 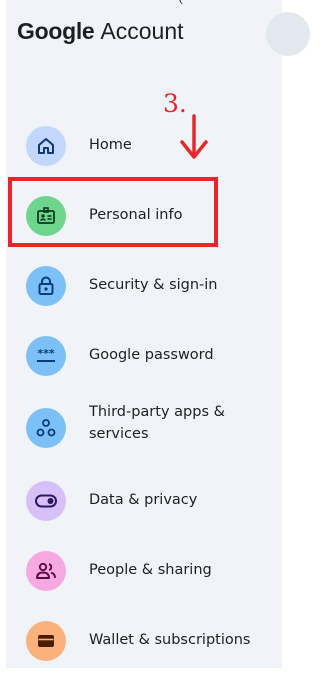 I want to click on highlight-box-annotation, so click(x=113, y=212).